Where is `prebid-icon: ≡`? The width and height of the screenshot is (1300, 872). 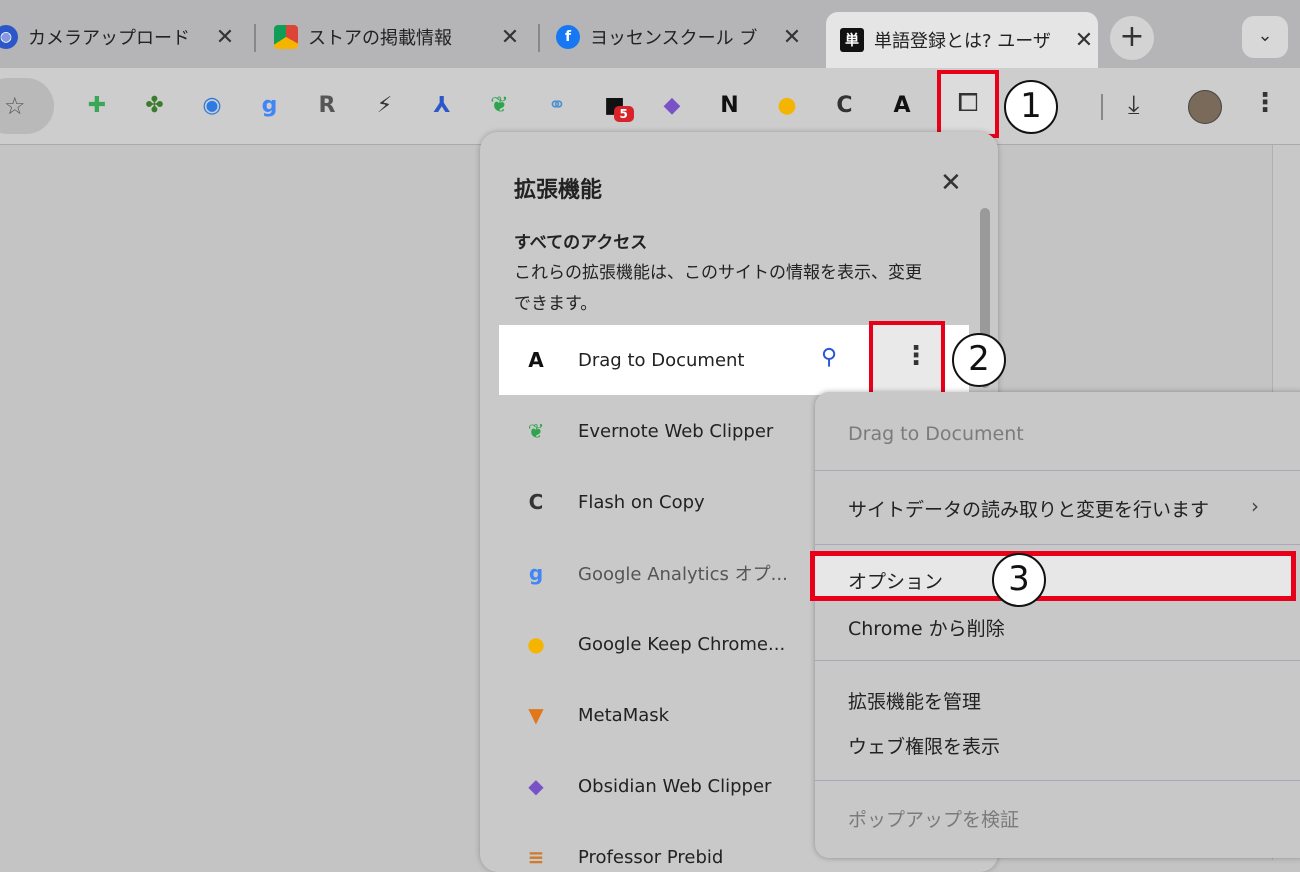 prebid-icon: ≡ is located at coordinates (536, 857).